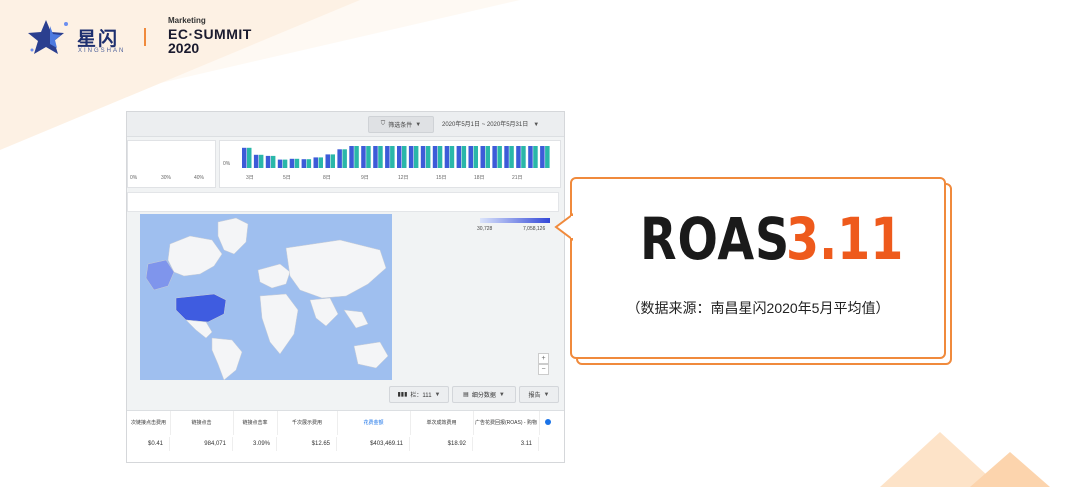 Image resolution: width=1080 pixels, height=487 pixels. What do you see at coordinates (402, 395) in the screenshot?
I see `columns-icon: ▮▮▮` at bounding box center [402, 395].